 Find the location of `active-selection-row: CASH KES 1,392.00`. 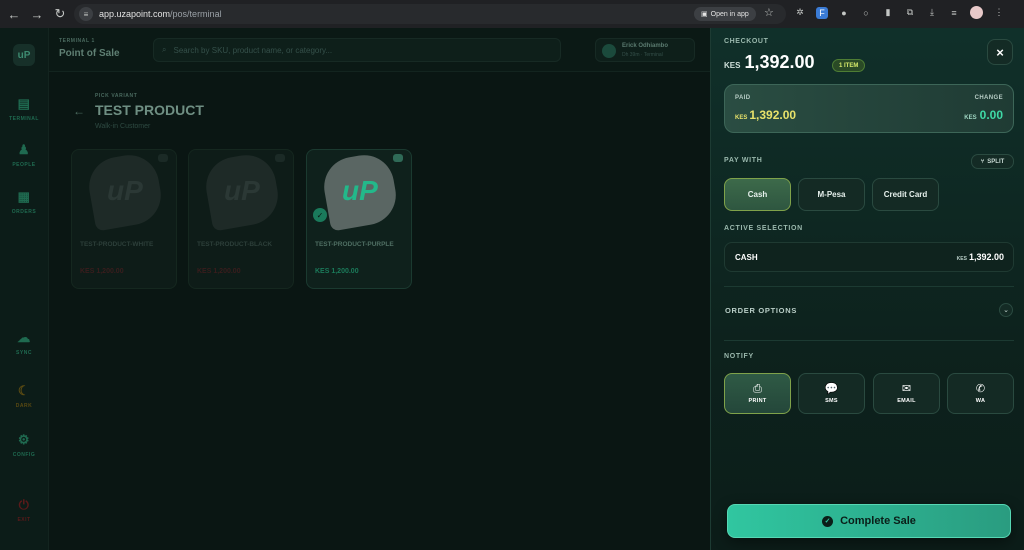

active-selection-row: CASH KES 1,392.00 is located at coordinates (869, 257).